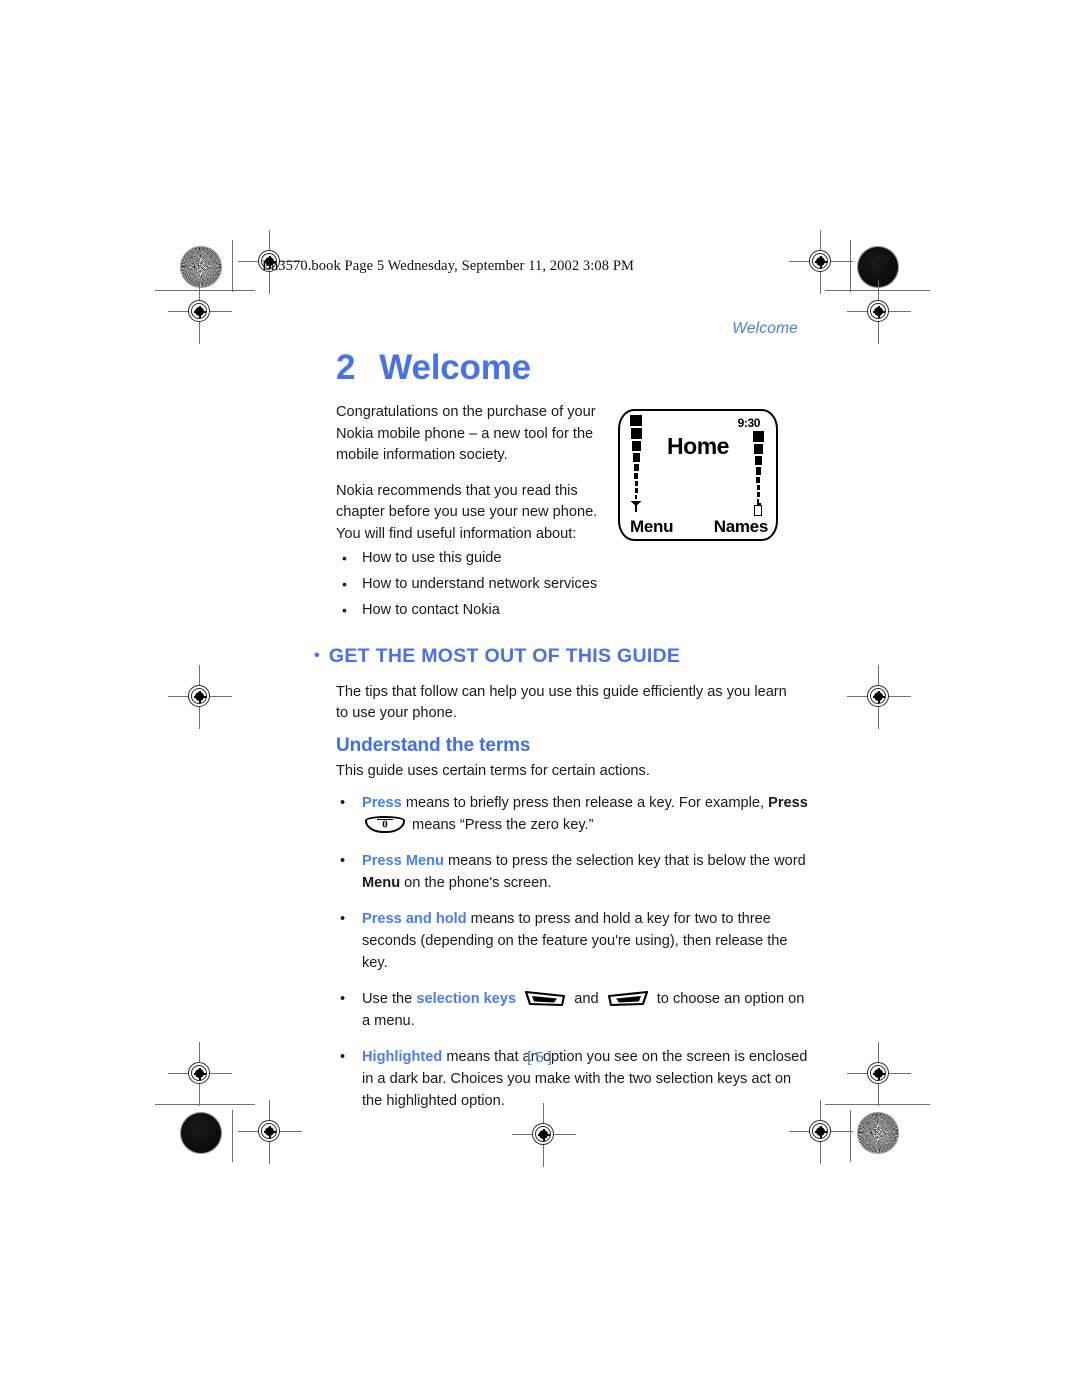  Describe the element at coordinates (433, 745) in the screenshot. I see `subsection-heading: Understand the terms` at that location.